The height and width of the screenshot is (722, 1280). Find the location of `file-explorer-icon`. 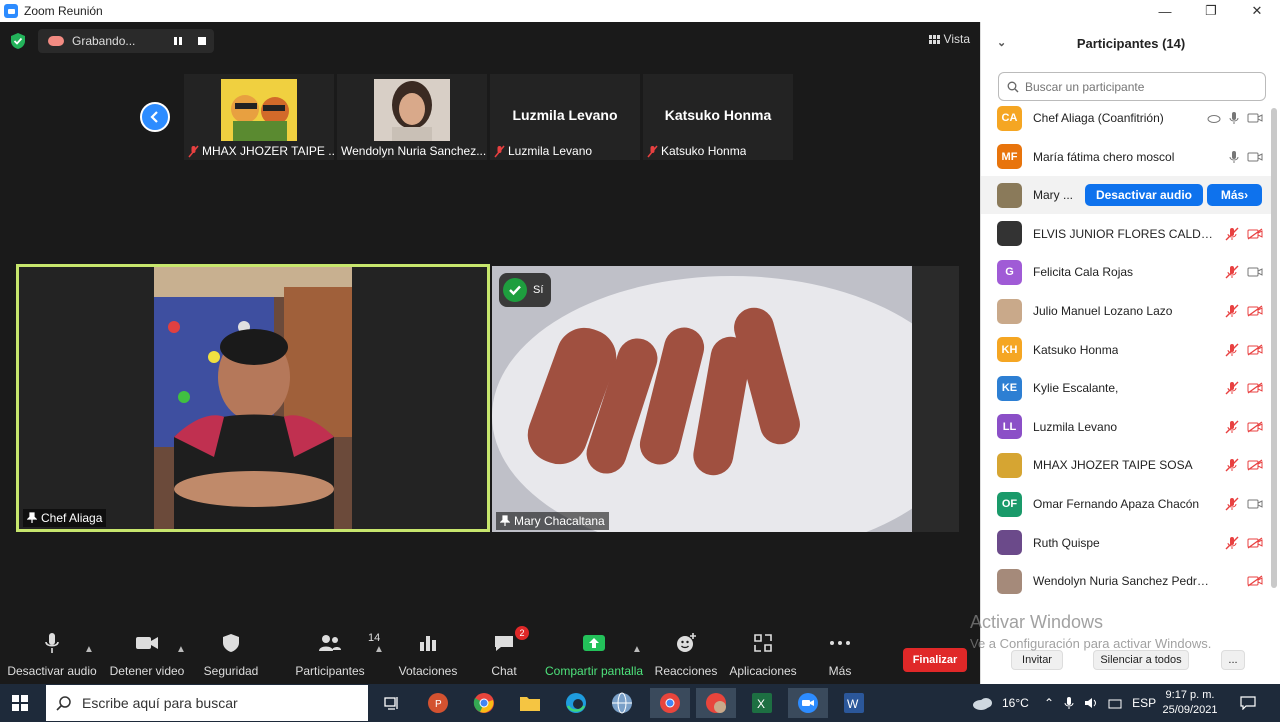

file-explorer-icon is located at coordinates (530, 703).